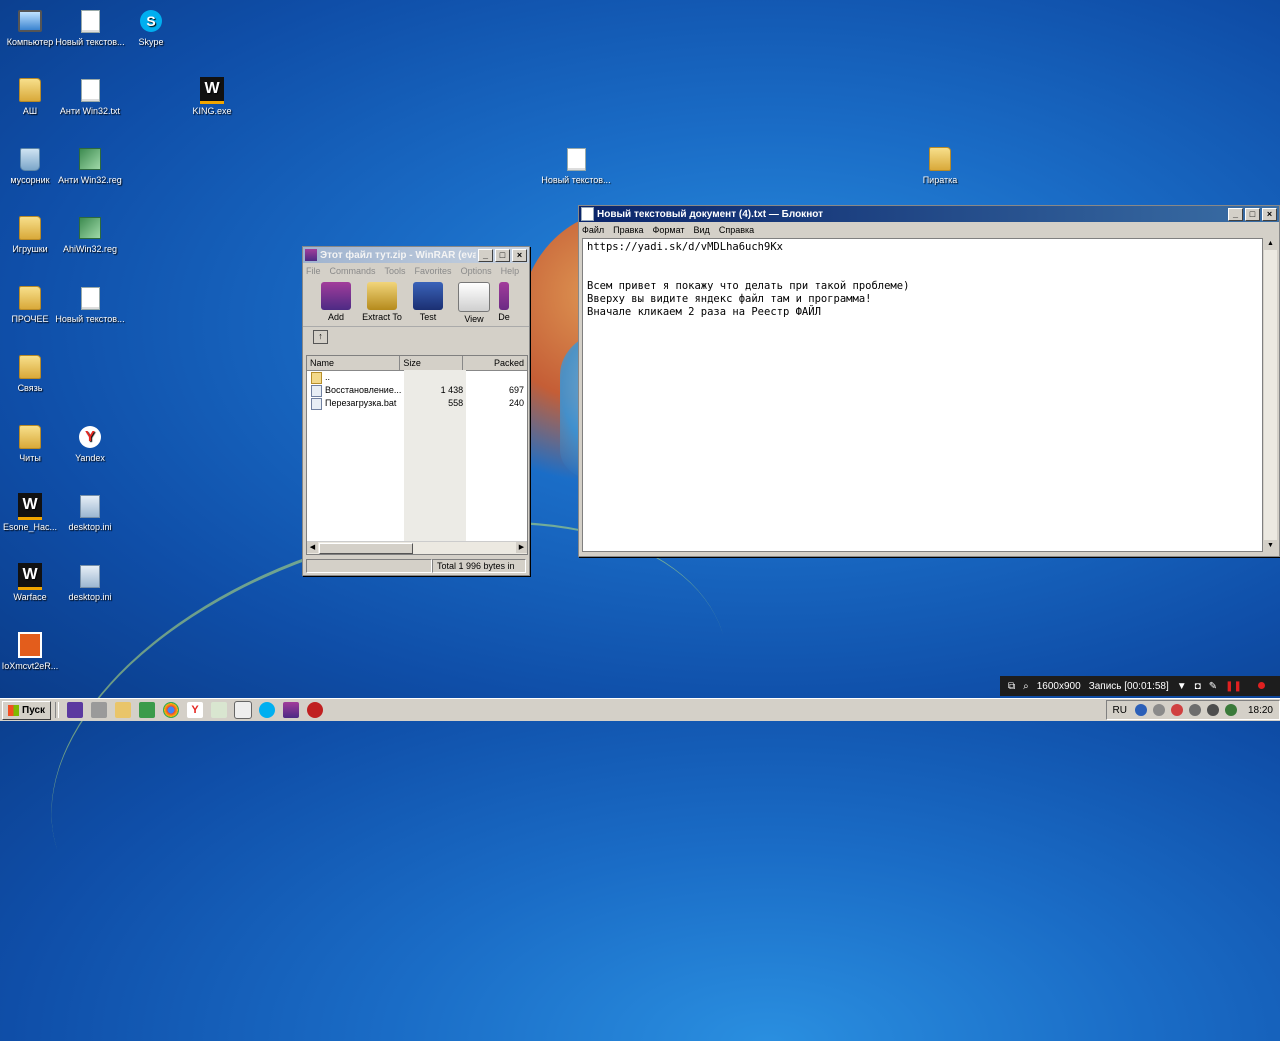  I want to click on system-tray: RU 18:20, so click(1192, 710).